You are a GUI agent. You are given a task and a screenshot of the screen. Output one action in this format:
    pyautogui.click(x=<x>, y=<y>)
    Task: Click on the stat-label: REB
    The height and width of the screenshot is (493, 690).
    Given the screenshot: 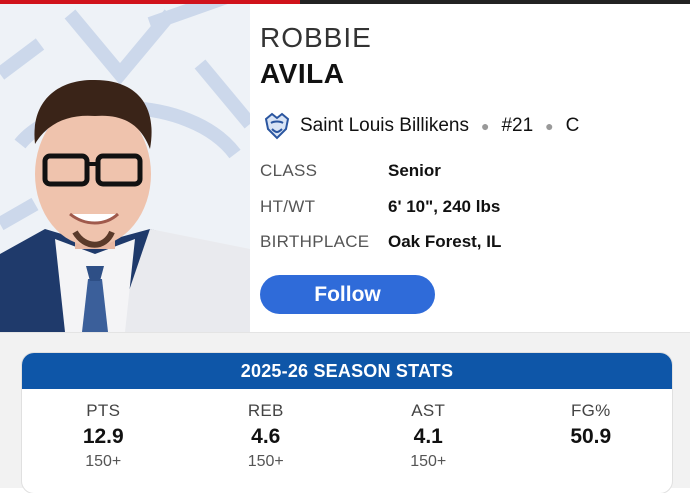 What is the action you would take?
    pyautogui.click(x=265, y=410)
    